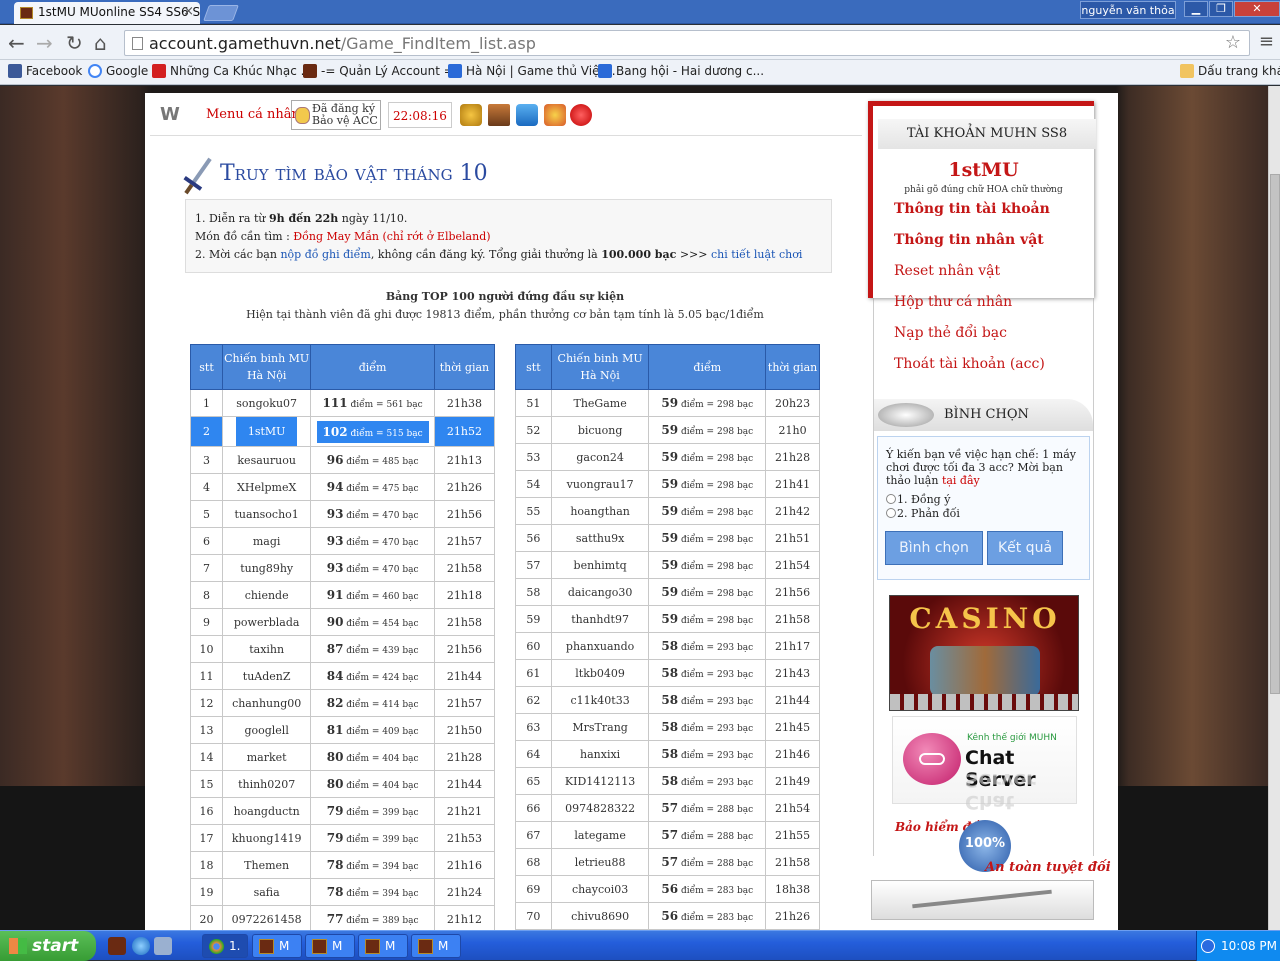 The height and width of the screenshot is (961, 1280). What do you see at coordinates (985, 671) in the screenshot?
I see `casino-characters-image` at bounding box center [985, 671].